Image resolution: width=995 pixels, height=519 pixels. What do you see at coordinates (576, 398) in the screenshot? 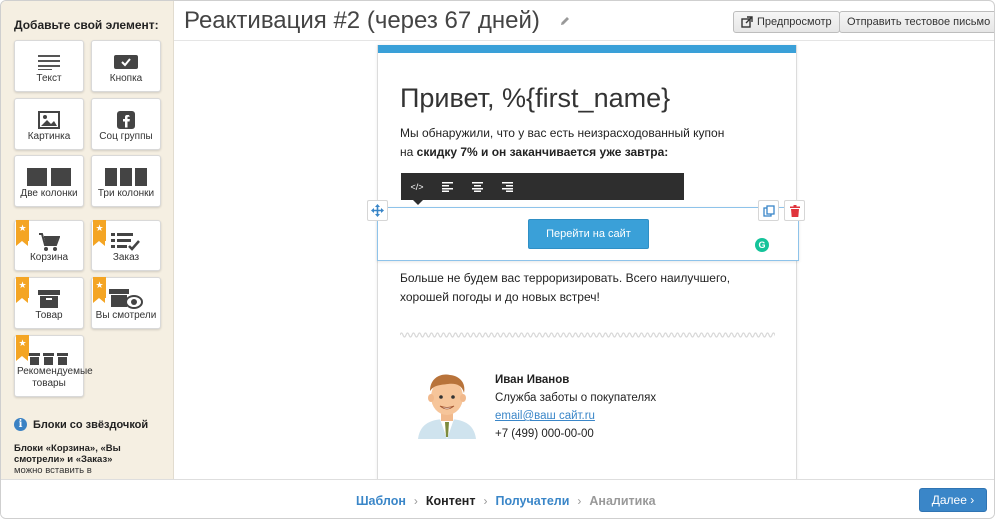
I see `signature-role: Служба заботы о покупателях` at bounding box center [576, 398].